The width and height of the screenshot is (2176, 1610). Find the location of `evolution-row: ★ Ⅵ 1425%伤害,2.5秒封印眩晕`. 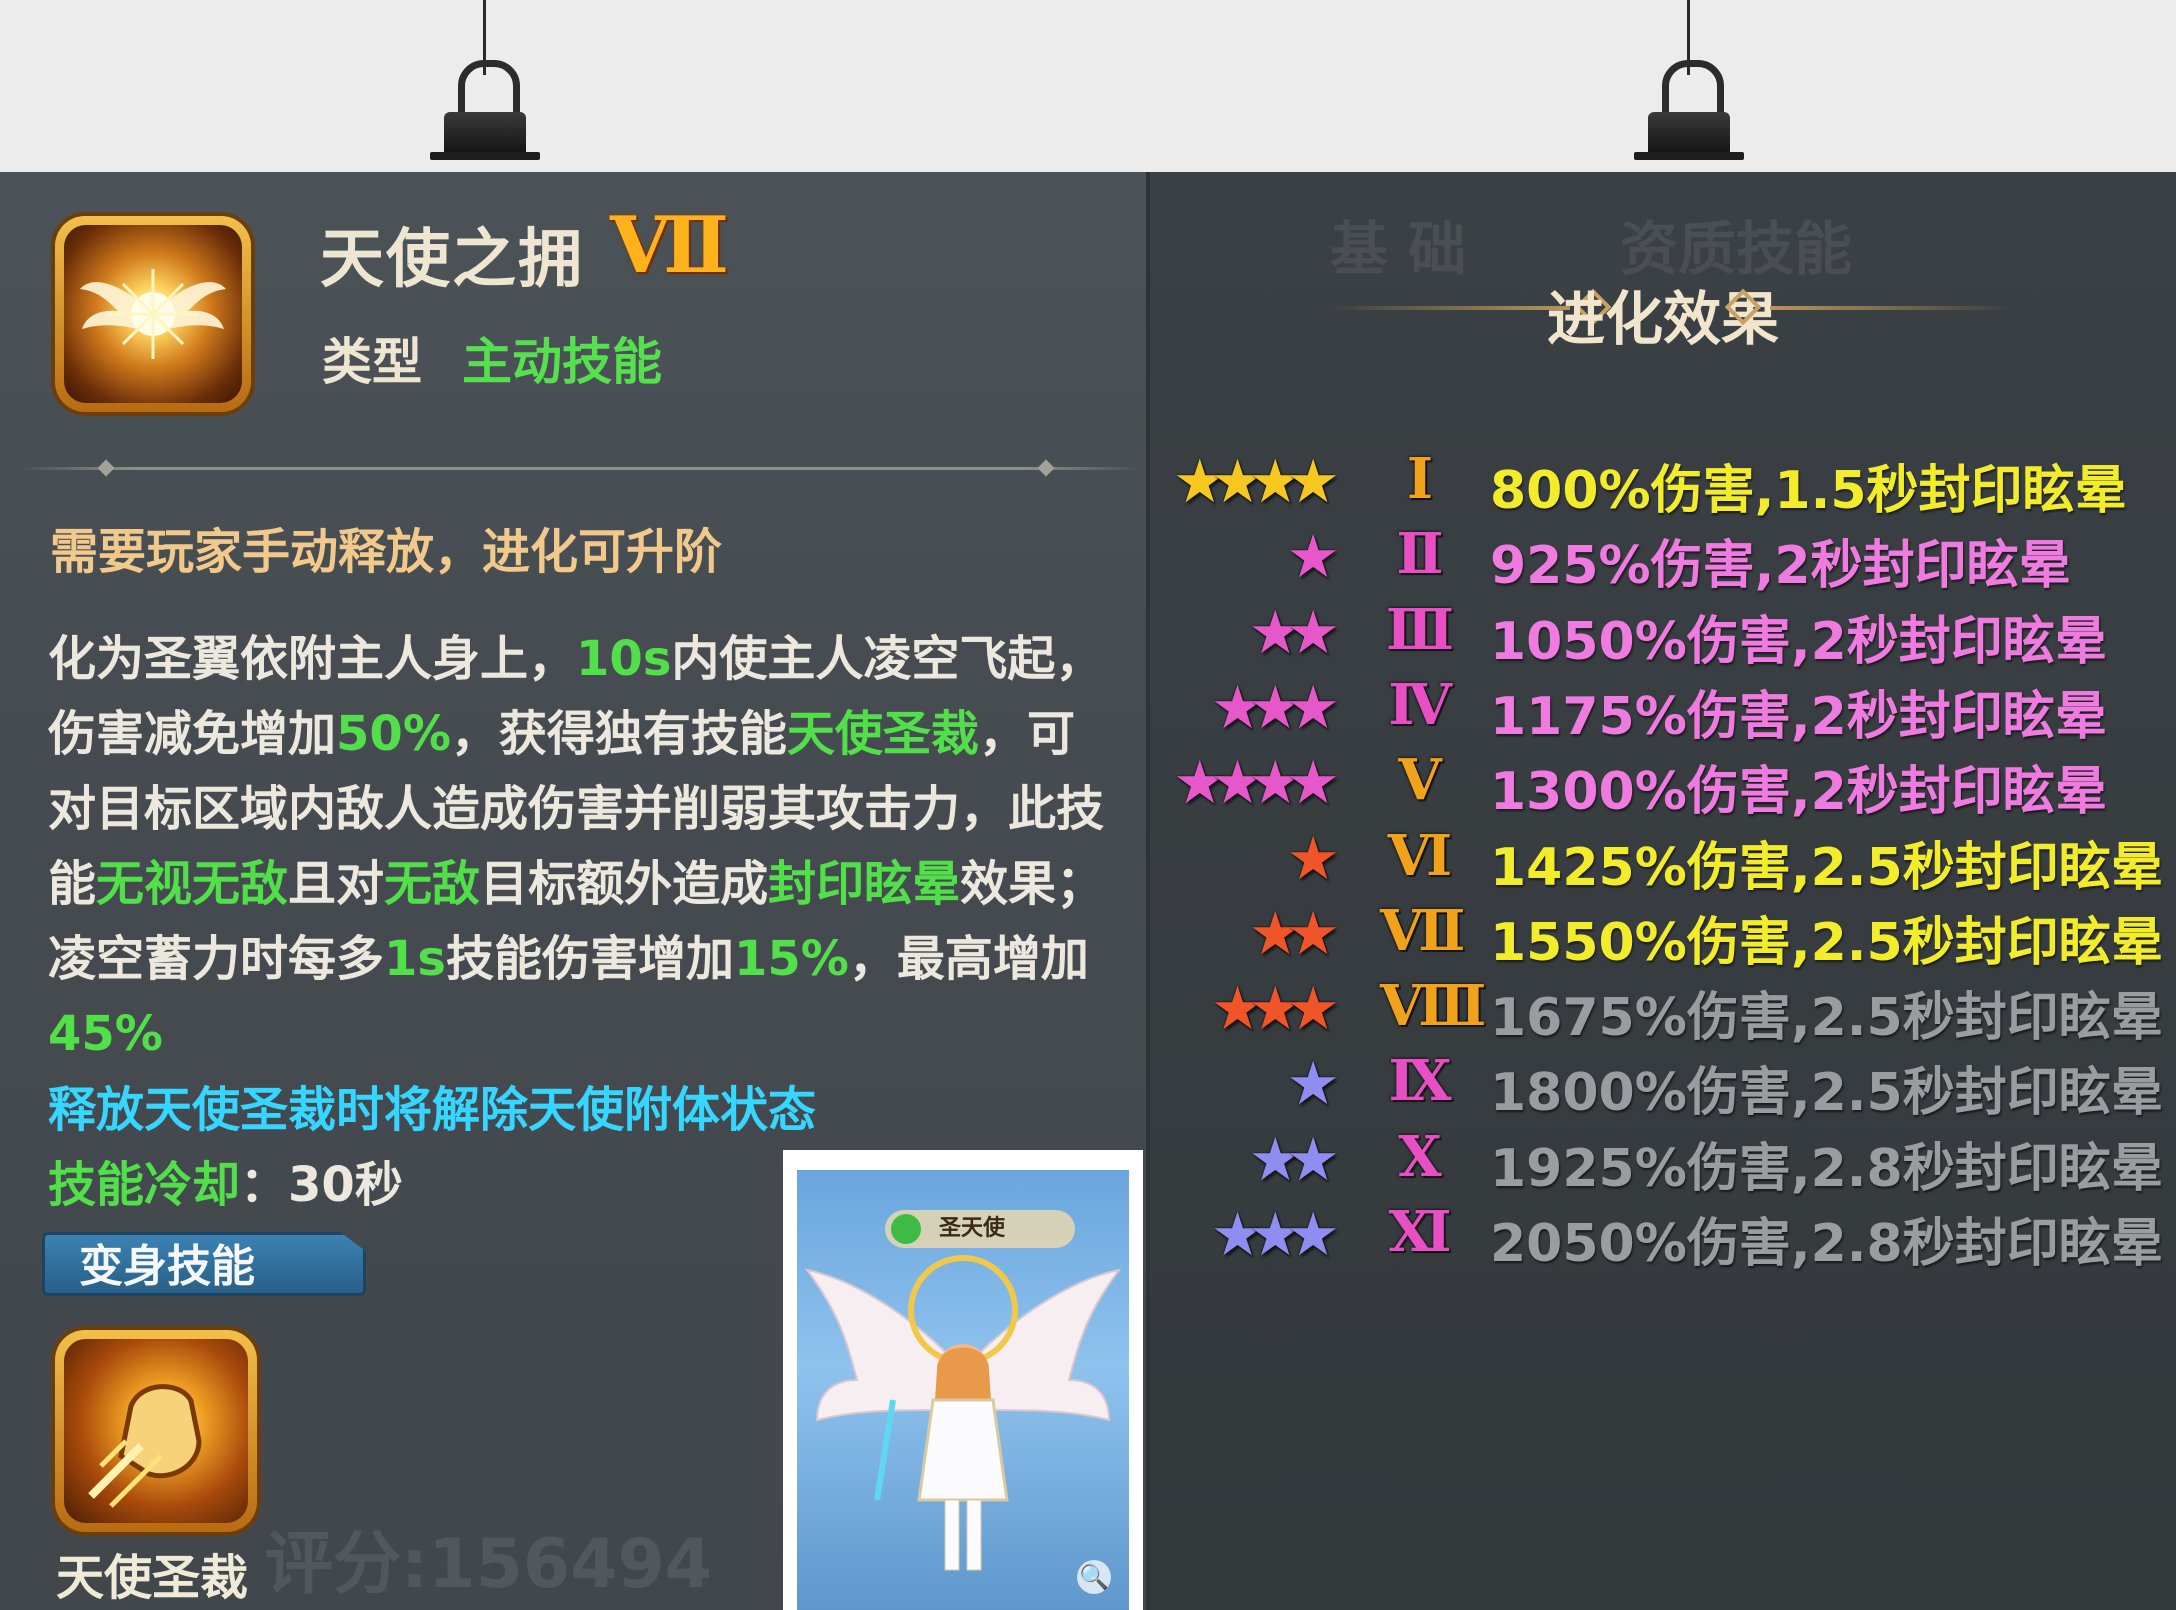

evolution-row: ★ Ⅵ 1425%伤害,2.5秒封印眩晕 is located at coordinates (1663, 859).